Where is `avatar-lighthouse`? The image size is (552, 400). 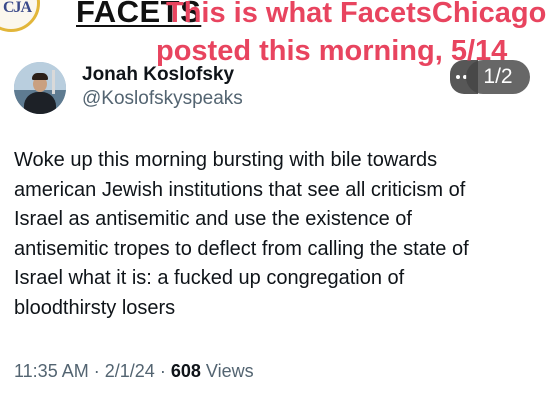 avatar-lighthouse is located at coordinates (53, 82).